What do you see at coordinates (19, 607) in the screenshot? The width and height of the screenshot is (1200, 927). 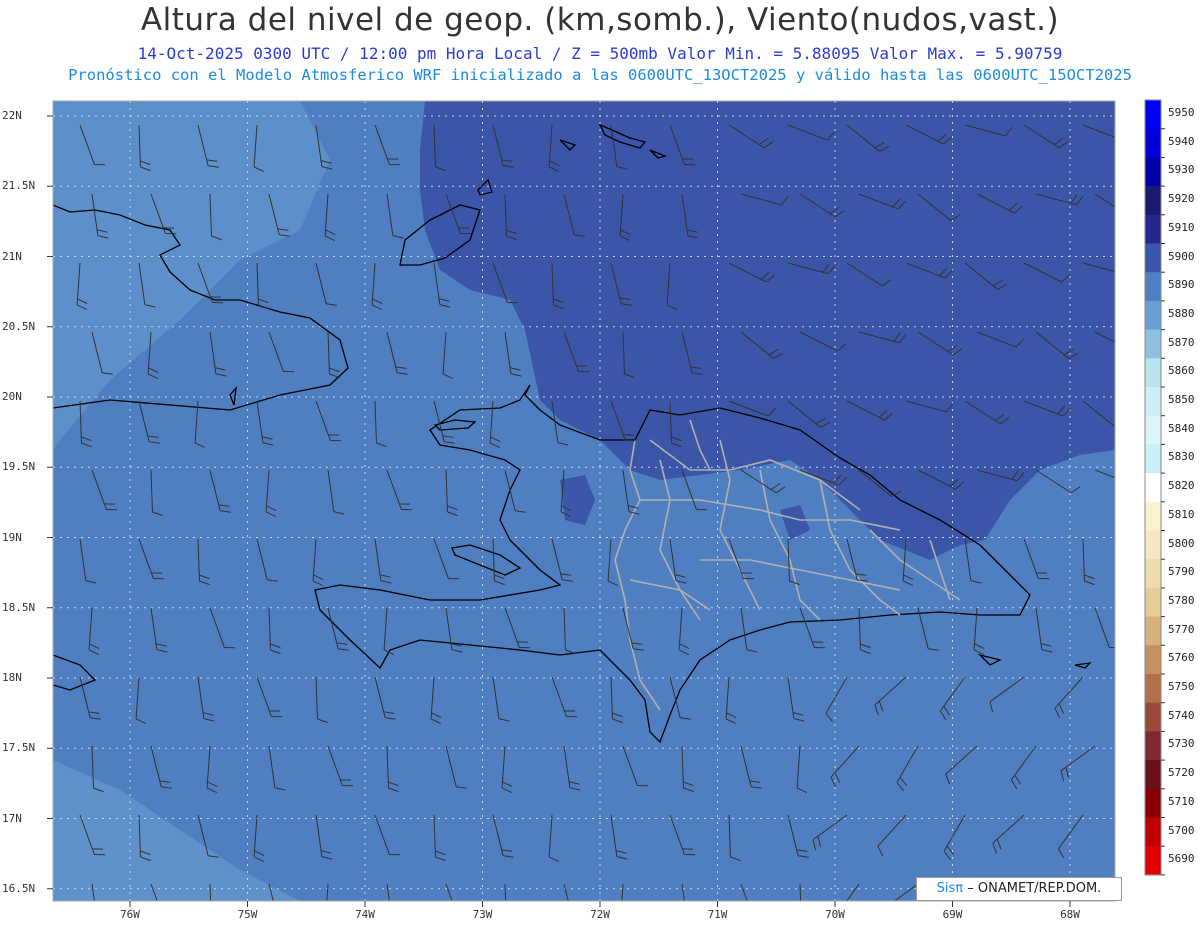 I see `lat-label: 18.5N` at bounding box center [19, 607].